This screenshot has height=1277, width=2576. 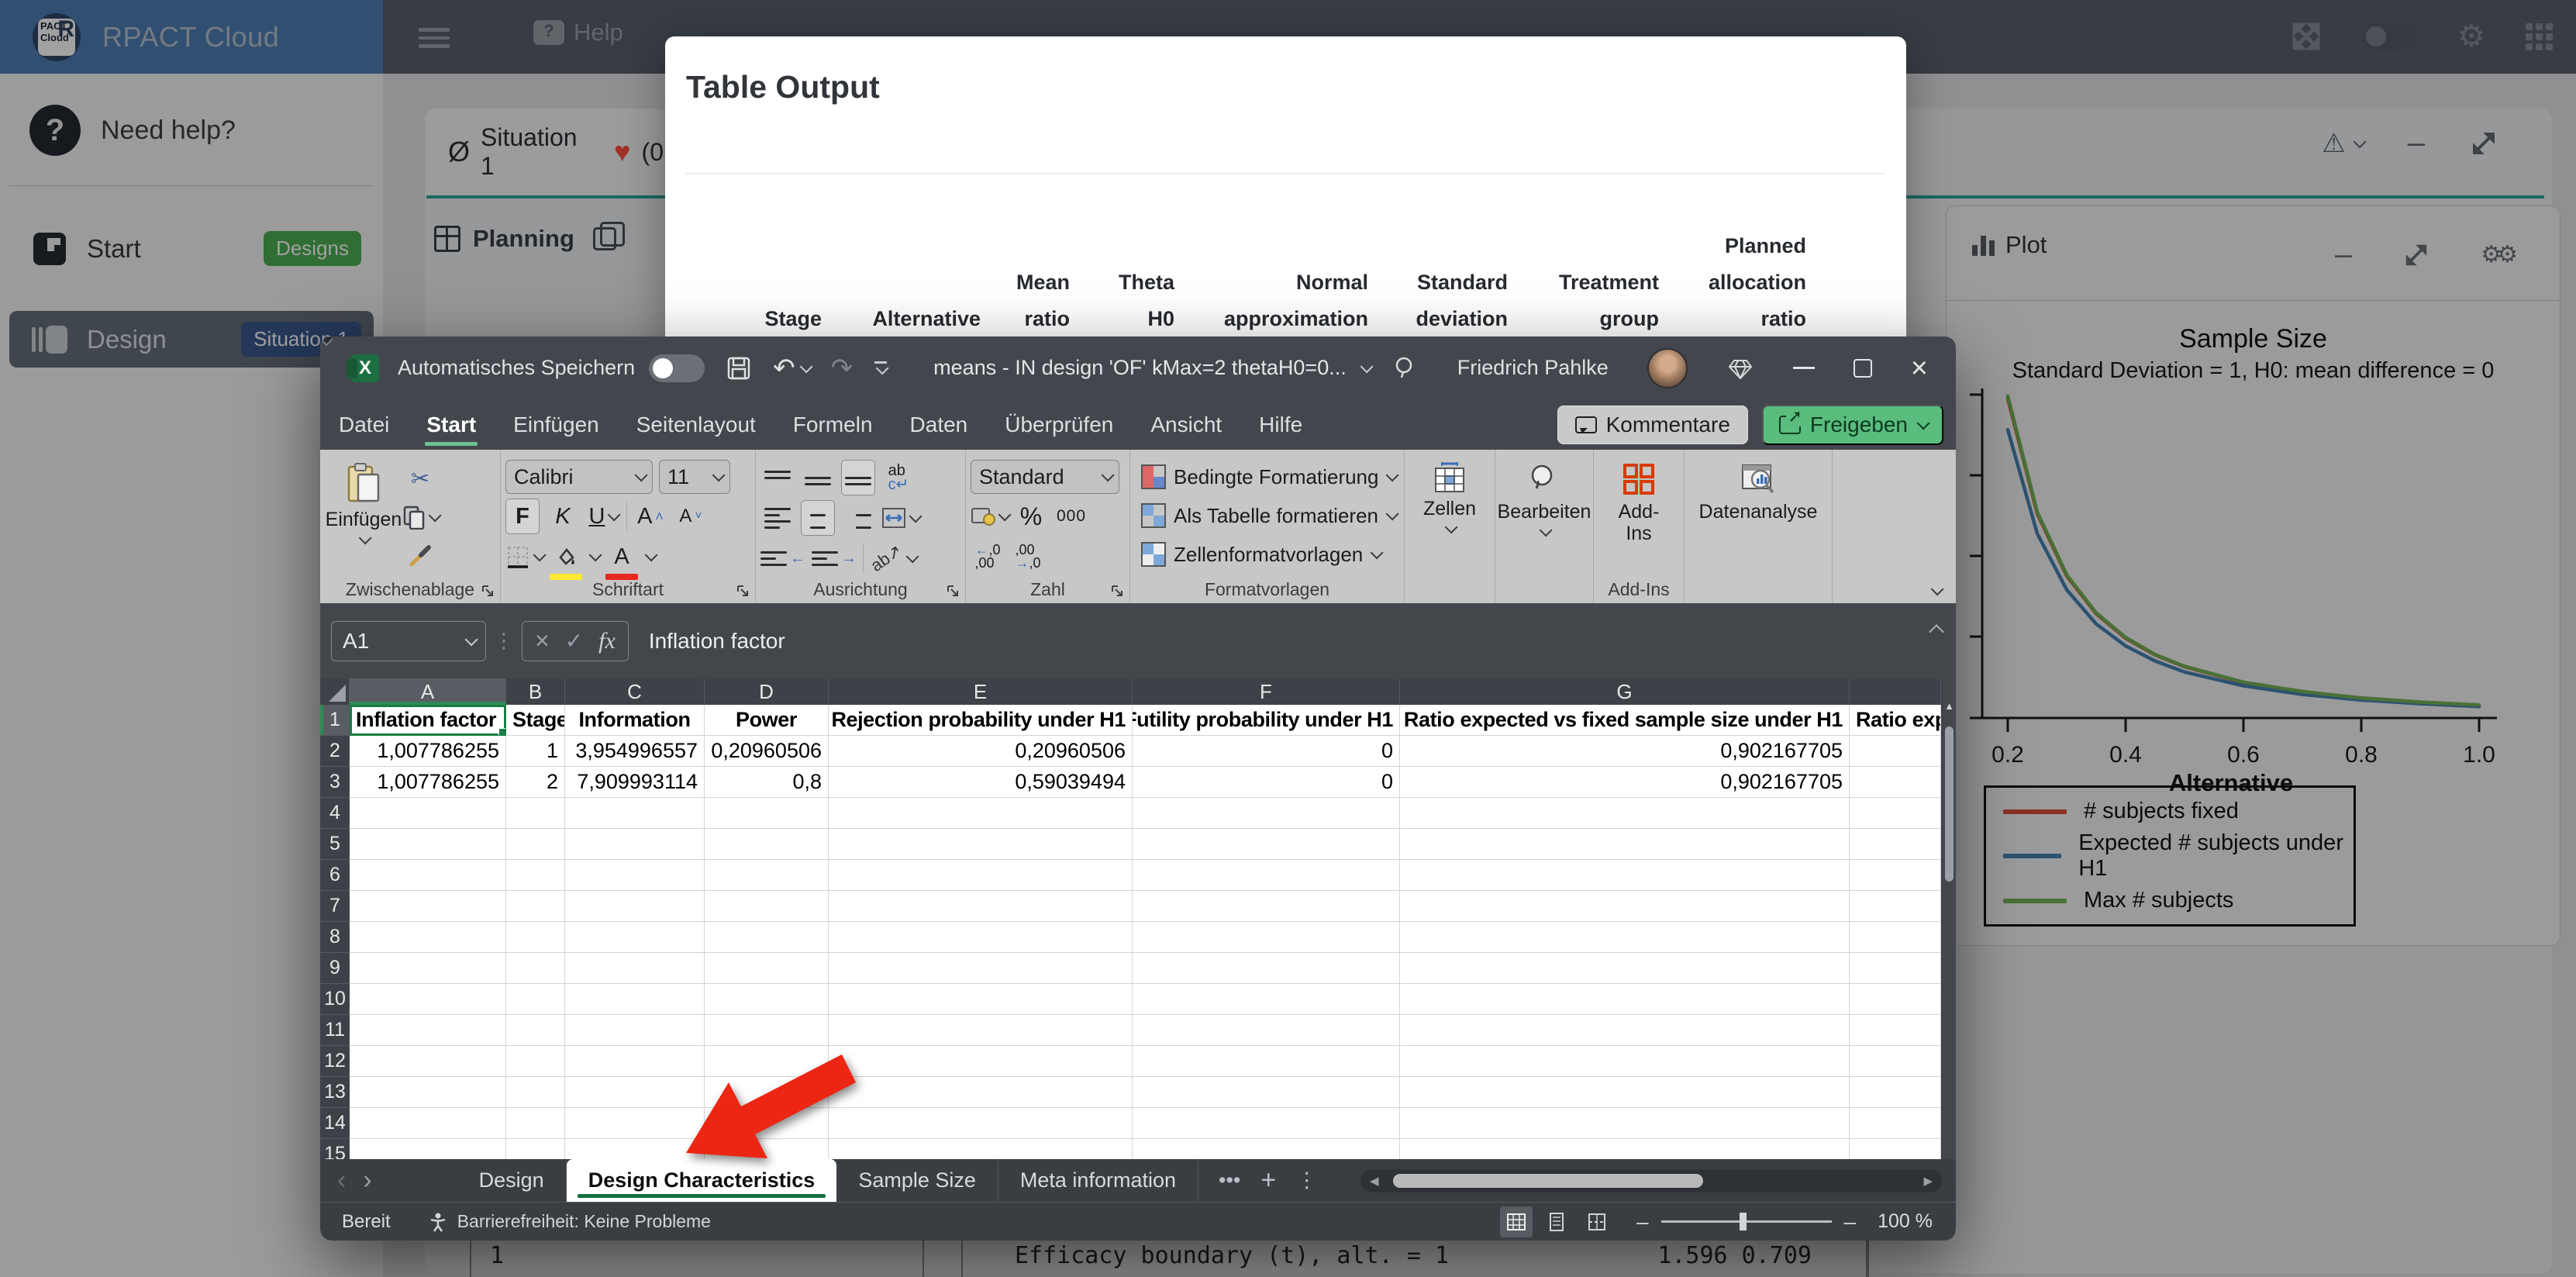 What do you see at coordinates (335, 876) in the screenshot?
I see `row-header: 6` at bounding box center [335, 876].